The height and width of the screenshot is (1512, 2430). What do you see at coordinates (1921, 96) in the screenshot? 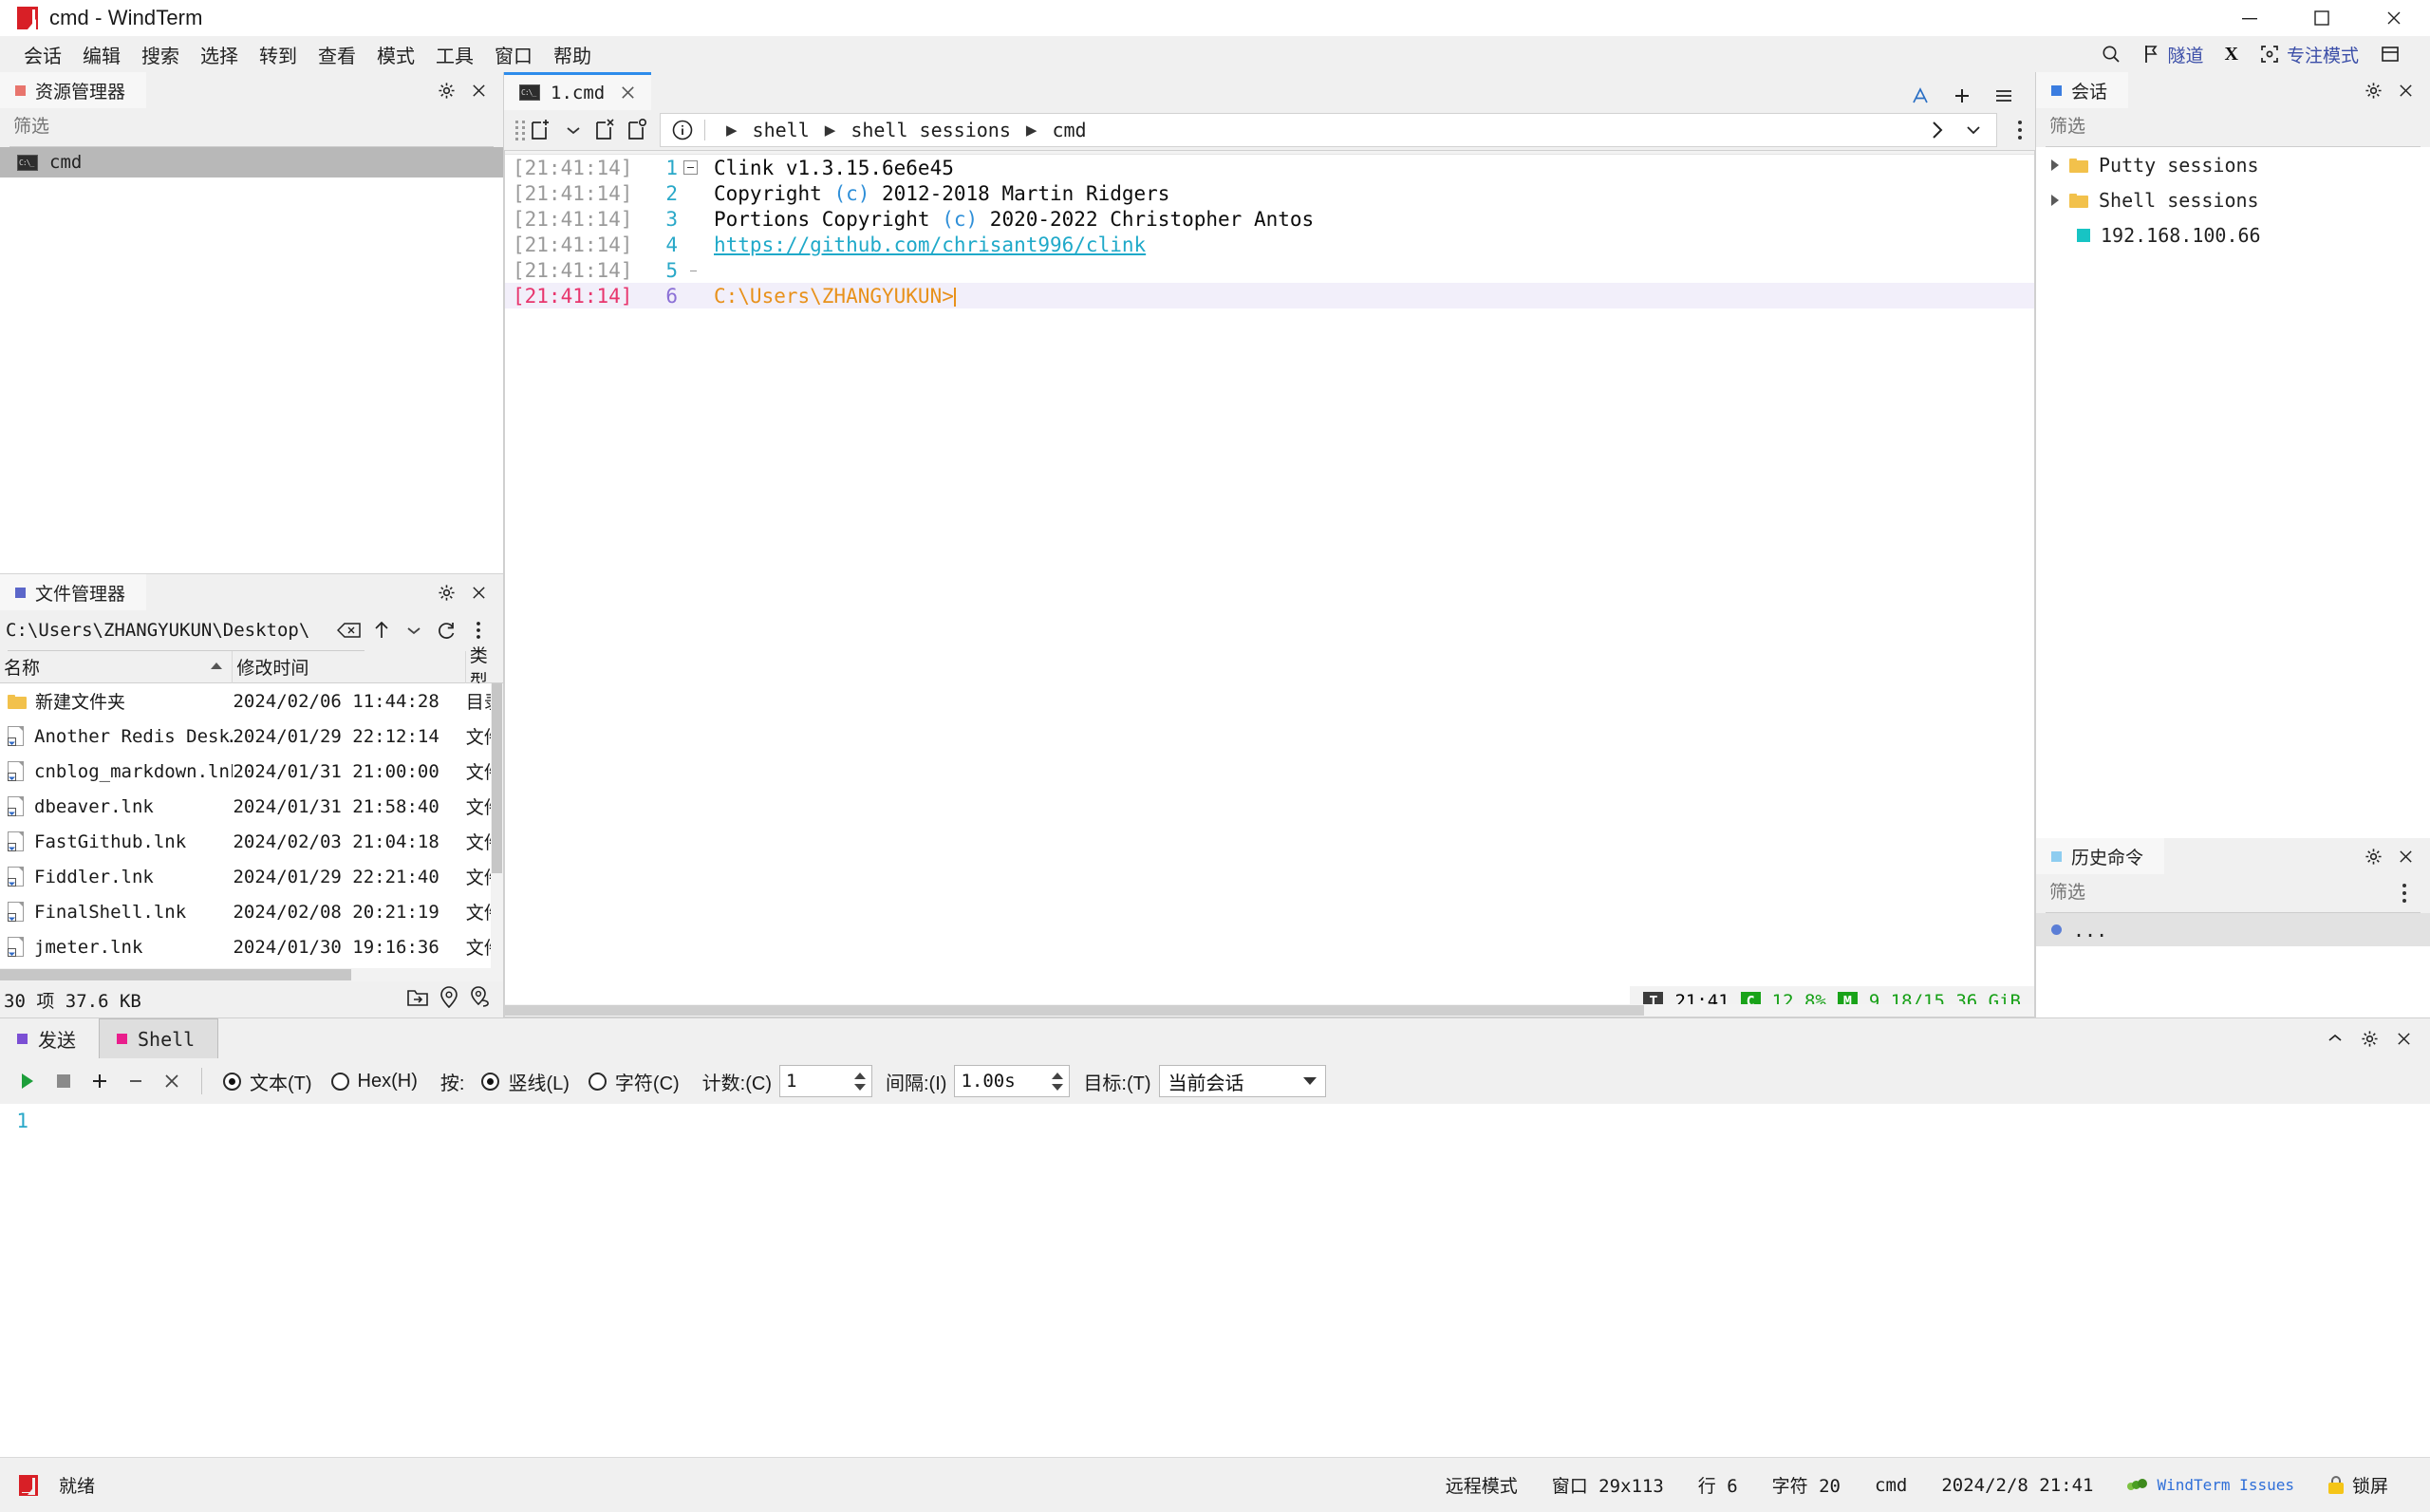
I see `font-size-button` at bounding box center [1921, 96].